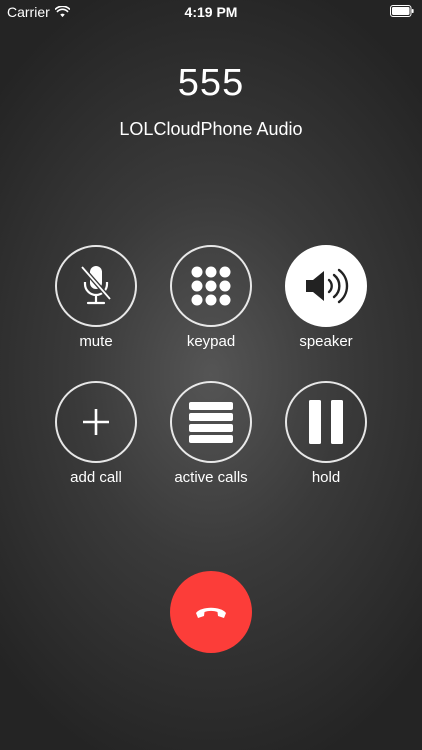  I want to click on active-calls-control: active calls, so click(211, 433).